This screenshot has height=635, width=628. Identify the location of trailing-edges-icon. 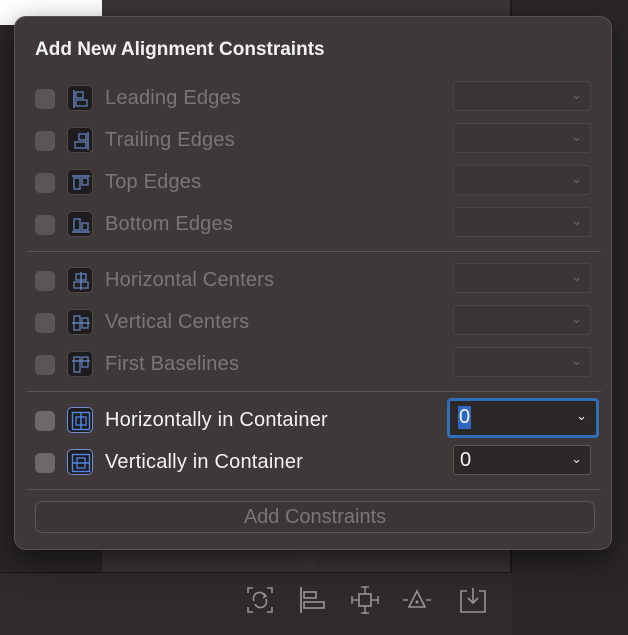
(80, 140).